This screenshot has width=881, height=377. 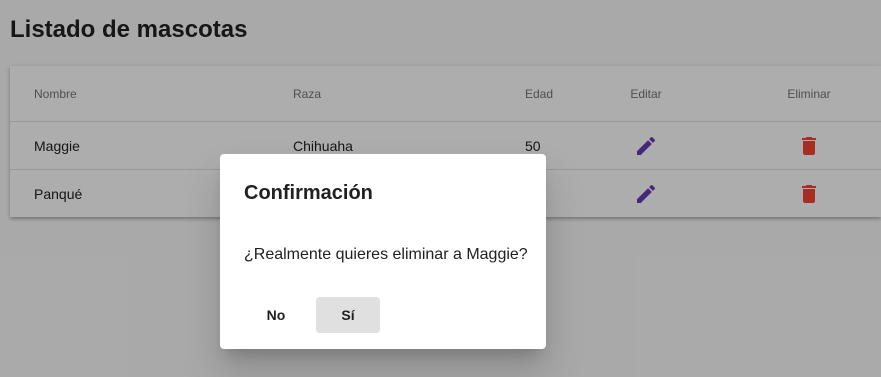 What do you see at coordinates (348, 315) in the screenshot?
I see `yes-button: Sí` at bounding box center [348, 315].